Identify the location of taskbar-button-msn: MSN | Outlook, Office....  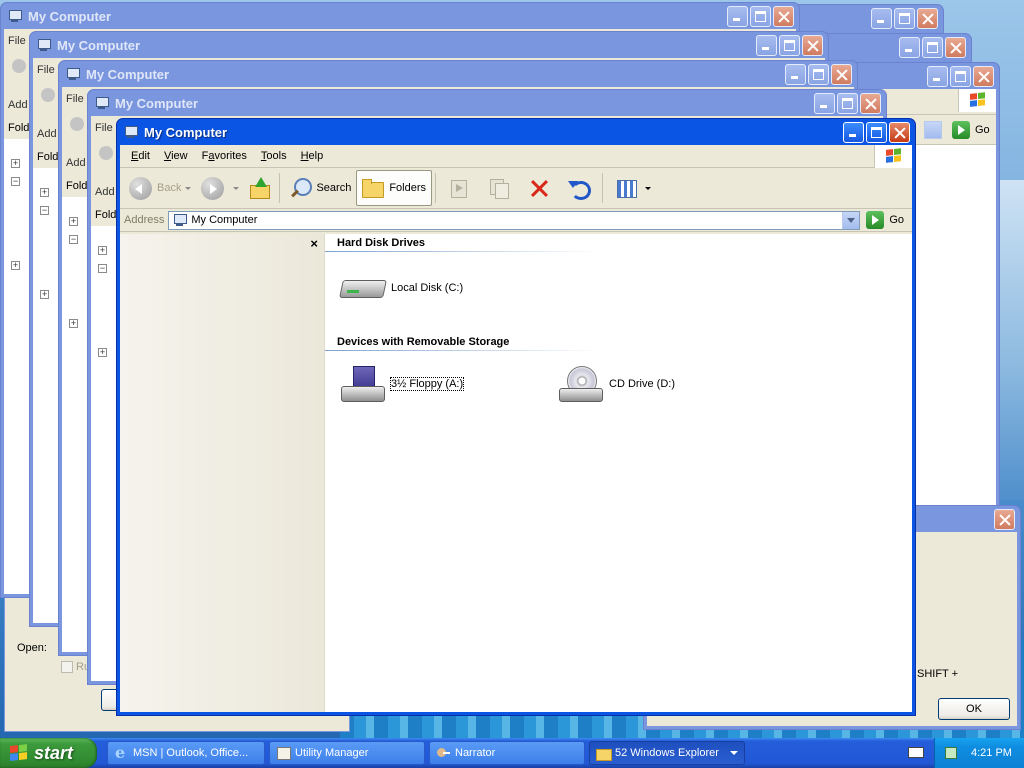
(186, 753).